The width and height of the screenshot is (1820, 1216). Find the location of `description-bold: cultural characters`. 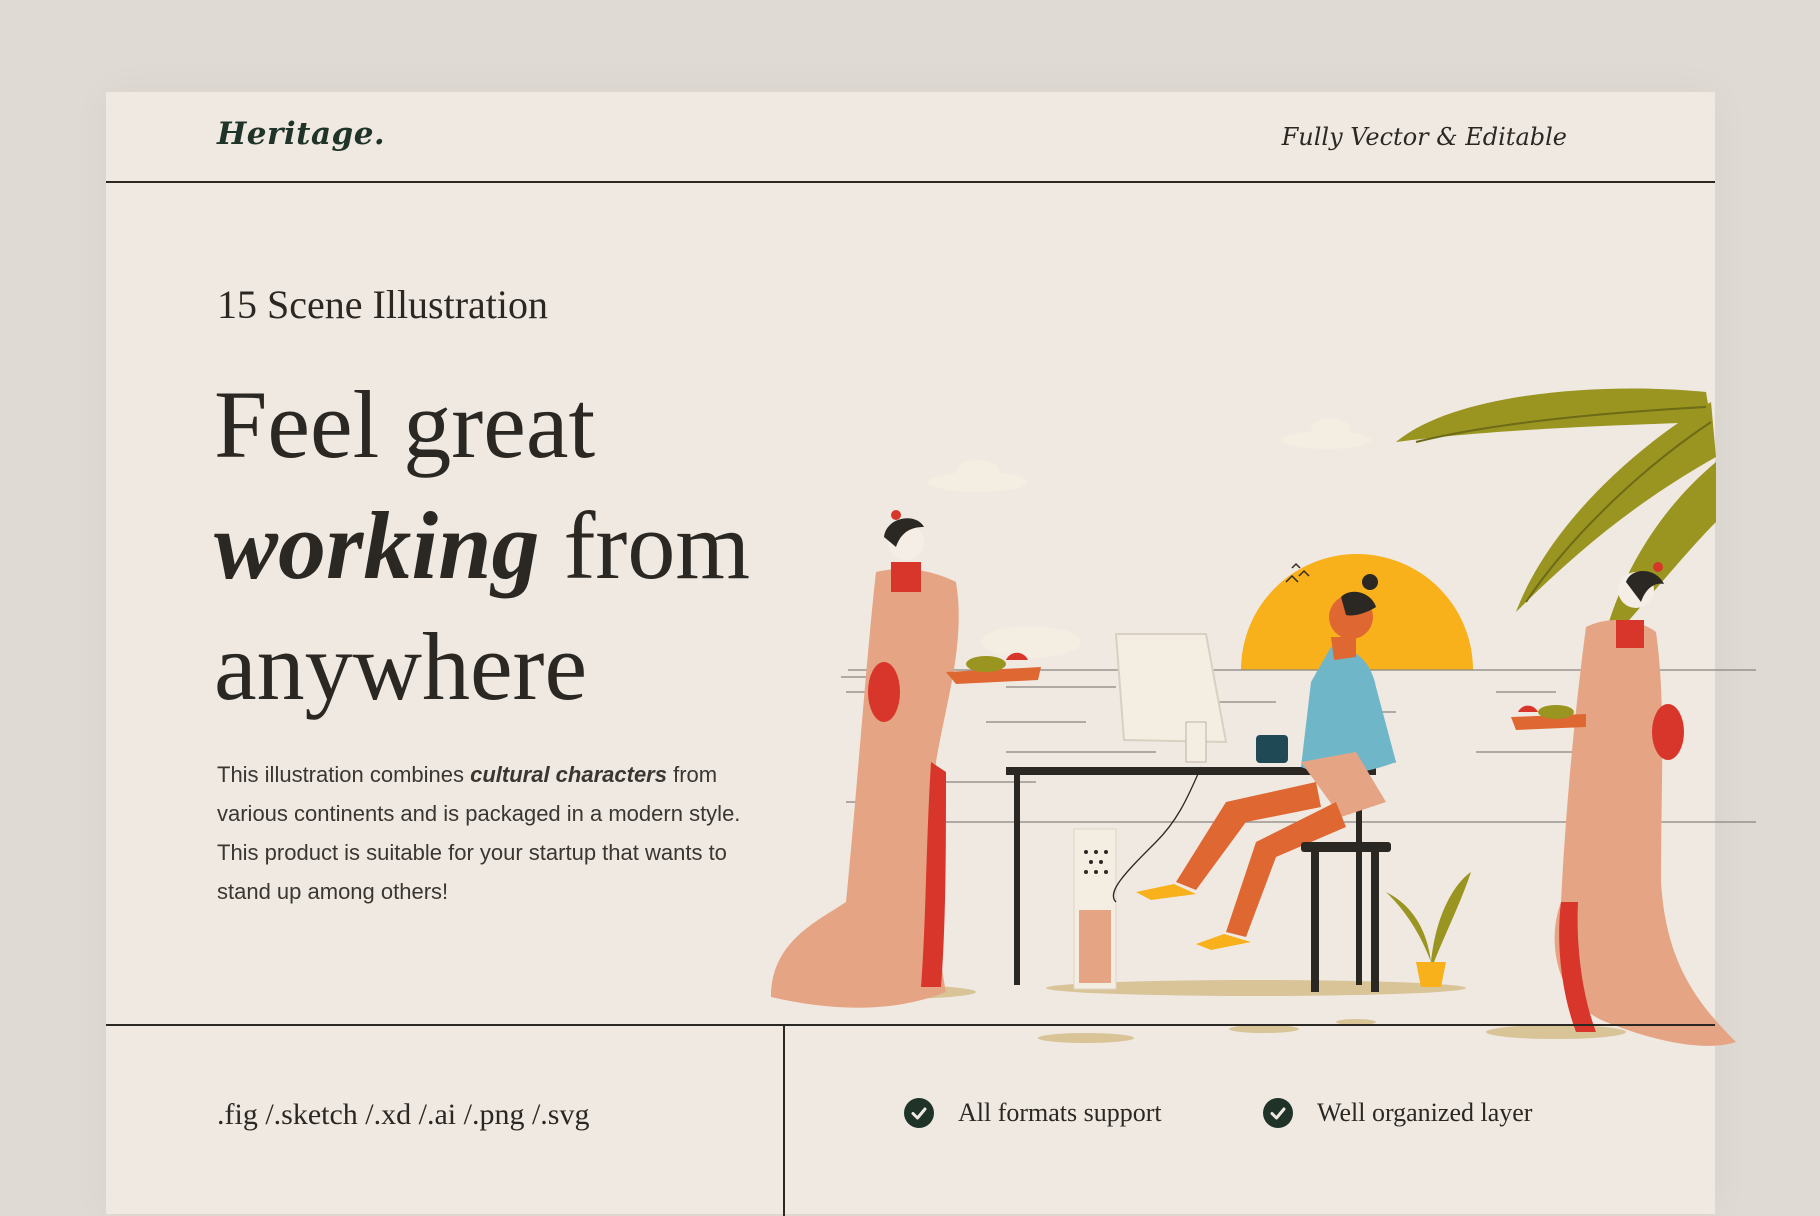

description-bold: cultural characters is located at coordinates (568, 774).